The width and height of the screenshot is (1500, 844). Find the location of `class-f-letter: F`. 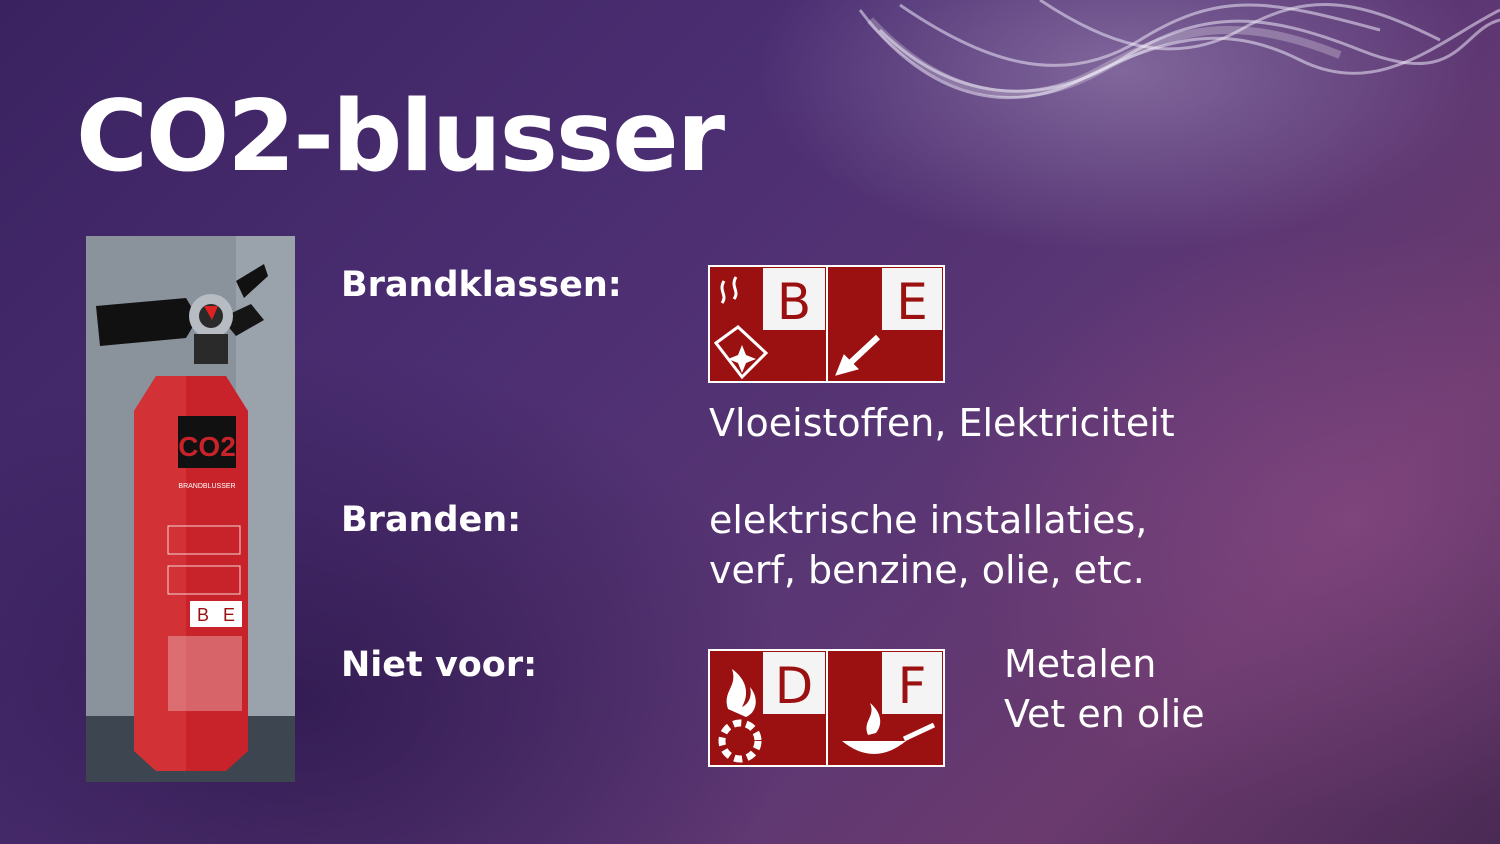

class-f-letter: F is located at coordinates (912, 686).